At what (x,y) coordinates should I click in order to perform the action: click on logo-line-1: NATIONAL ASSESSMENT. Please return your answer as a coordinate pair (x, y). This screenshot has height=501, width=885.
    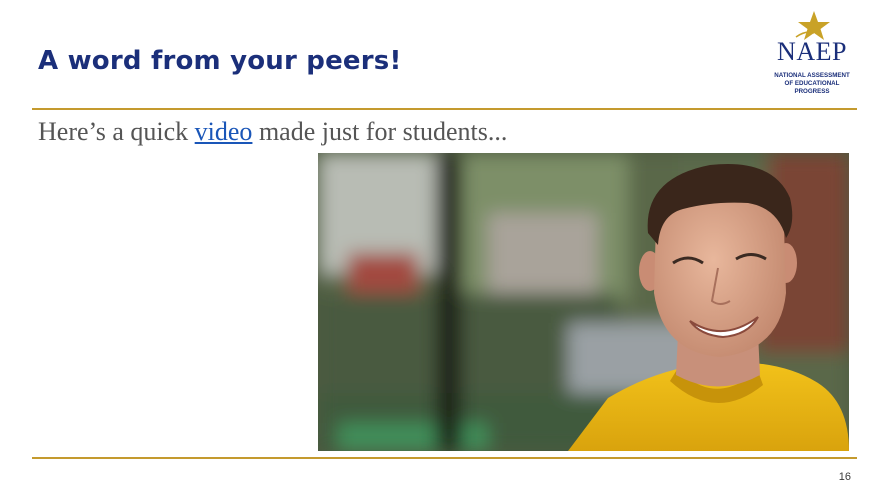
    Looking at the image, I should click on (812, 75).